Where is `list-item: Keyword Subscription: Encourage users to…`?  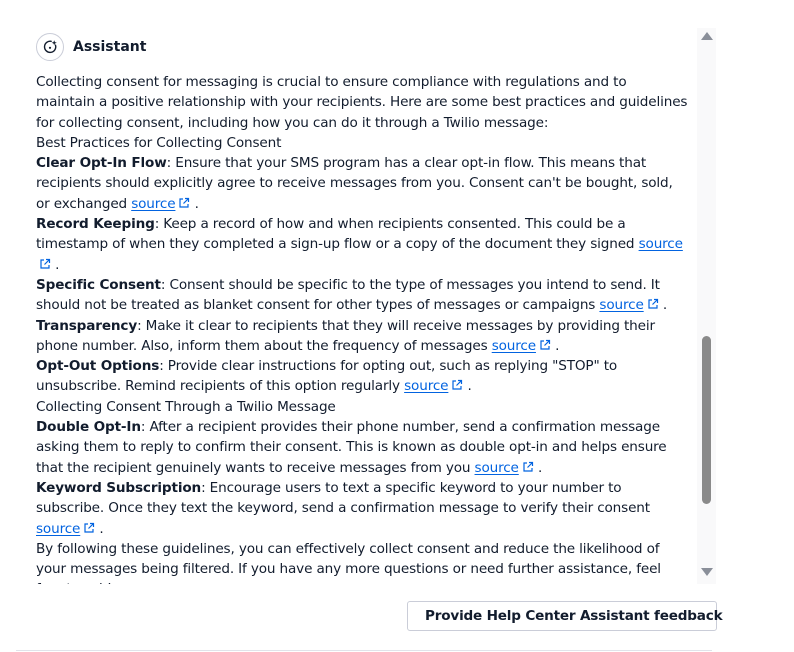
list-item: Keyword Subscription: Encourage users to… is located at coordinates (362, 508).